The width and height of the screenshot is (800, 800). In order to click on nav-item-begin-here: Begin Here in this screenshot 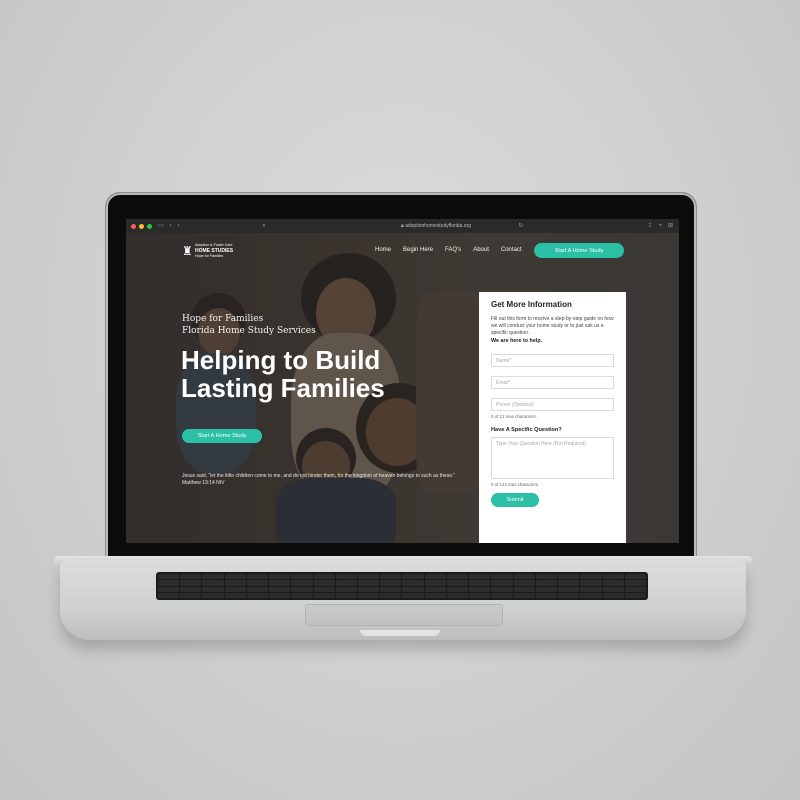, I will do `click(418, 250)`.